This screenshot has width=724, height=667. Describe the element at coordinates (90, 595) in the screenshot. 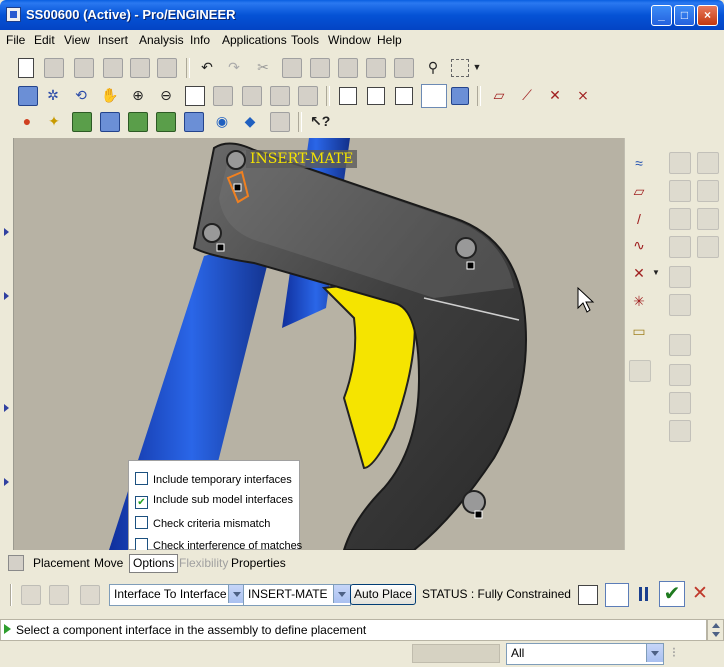

I see `mechanism-icon` at that location.